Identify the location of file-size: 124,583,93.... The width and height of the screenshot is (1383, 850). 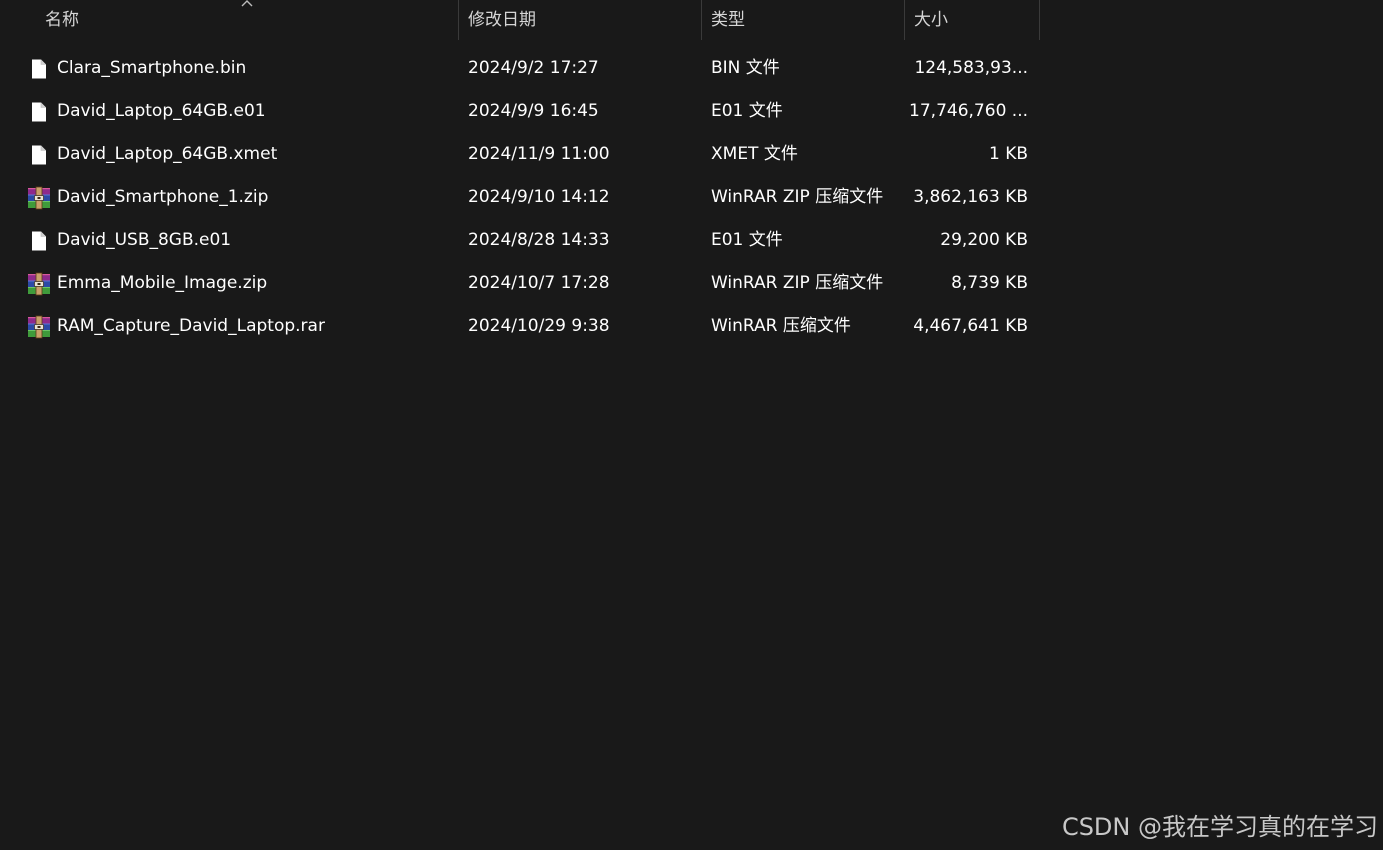
(971, 68).